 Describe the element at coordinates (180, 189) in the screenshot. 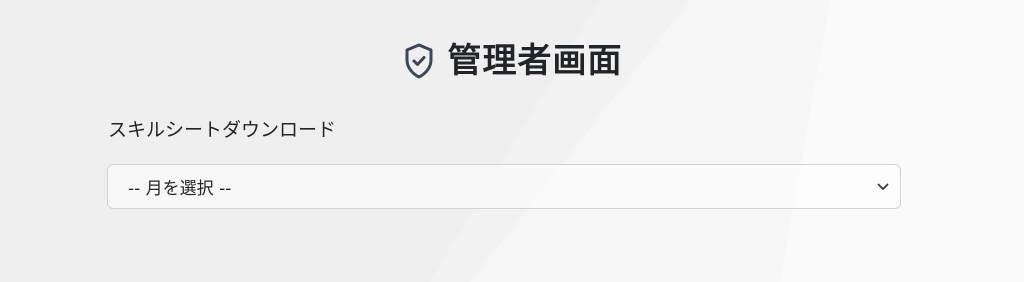

I see `month-select-value: -- 月を選択 --` at that location.